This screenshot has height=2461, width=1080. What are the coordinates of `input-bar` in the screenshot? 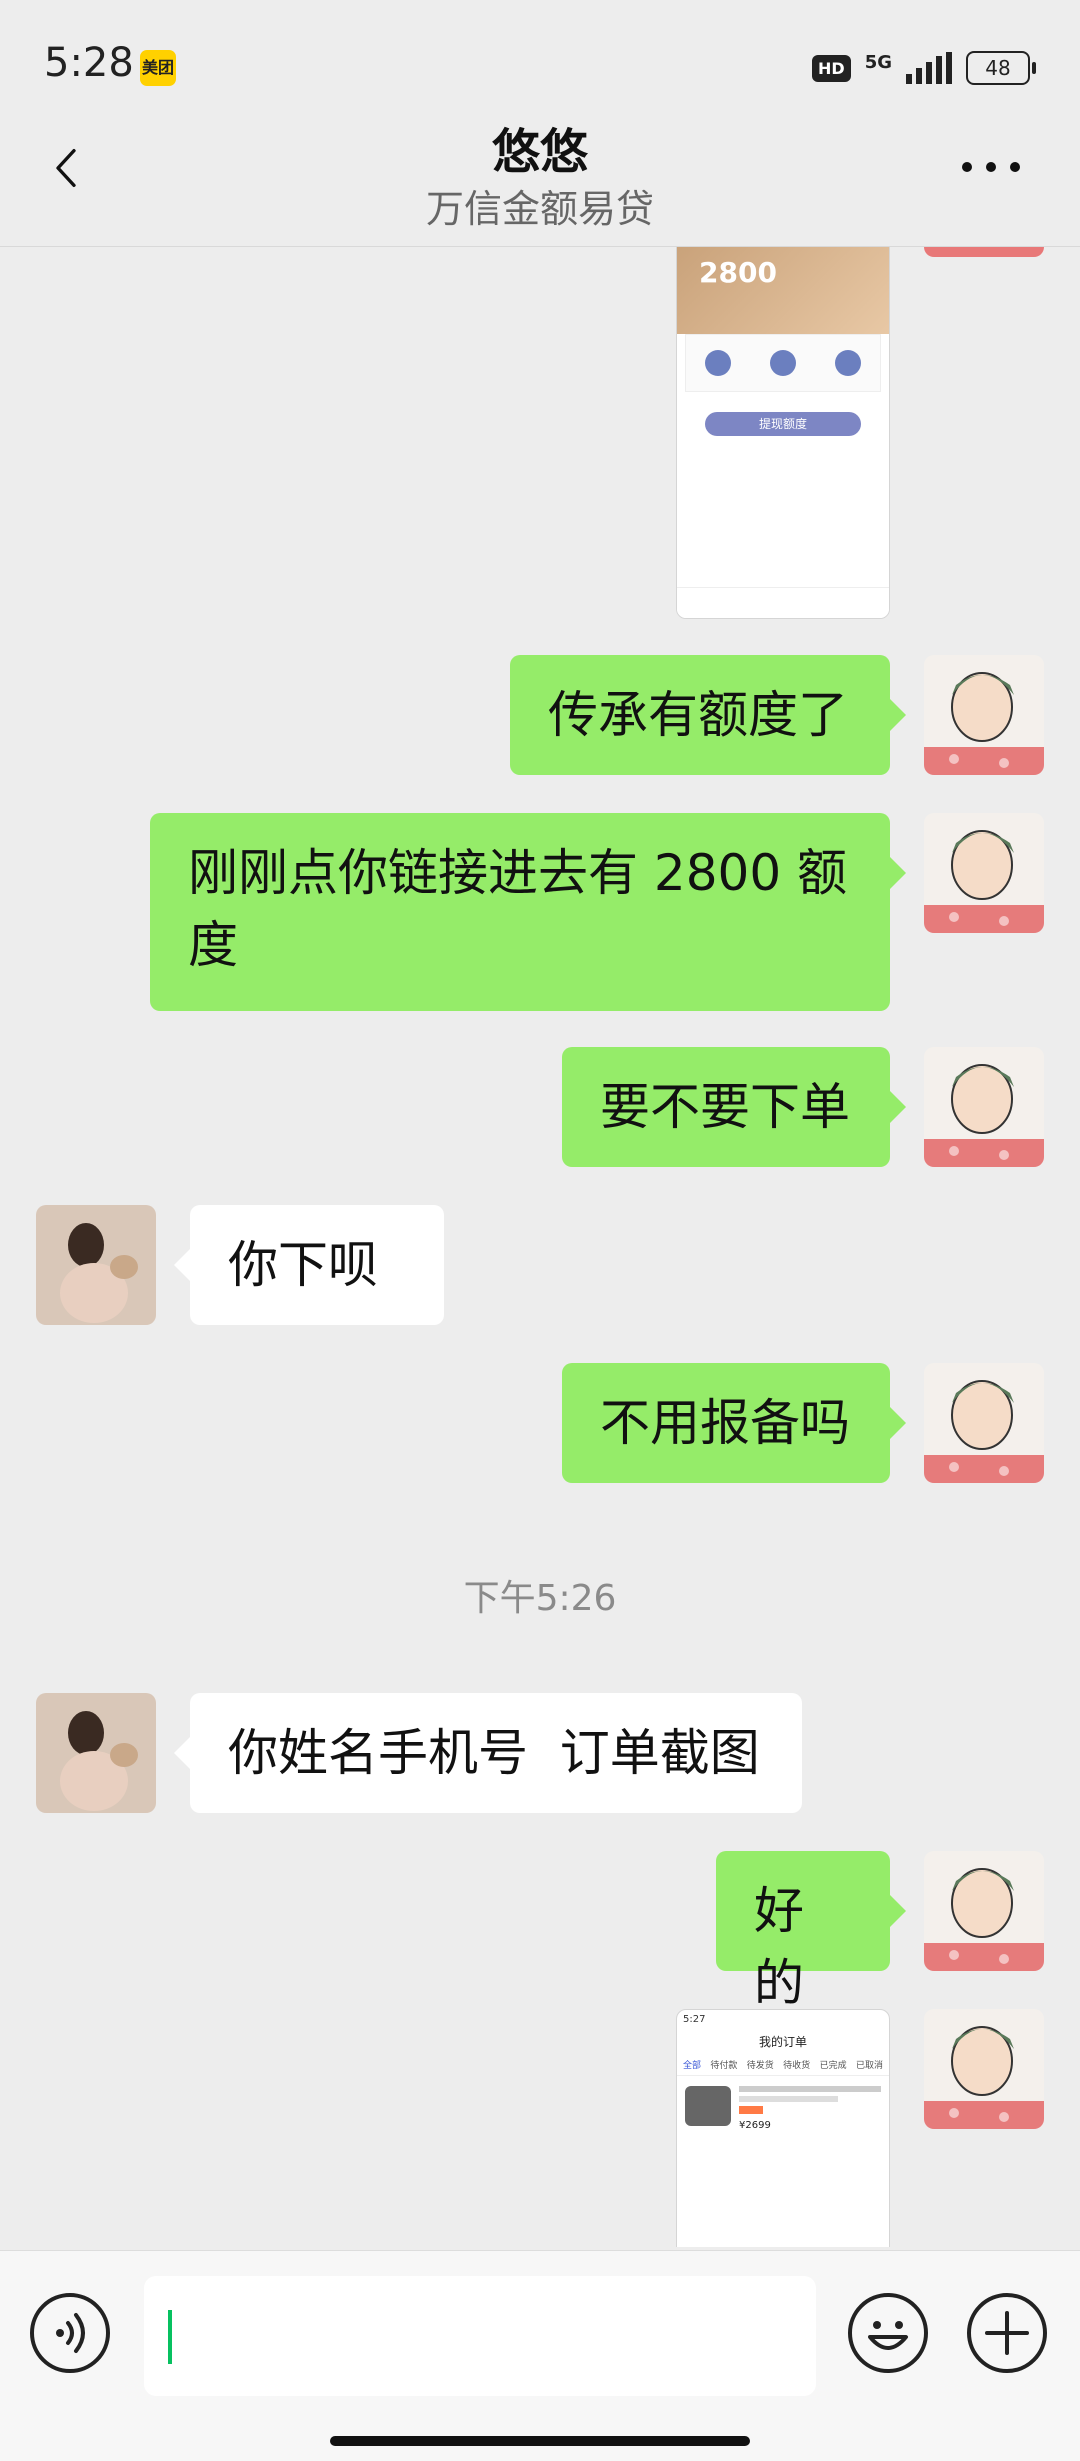 It's located at (540, 2355).